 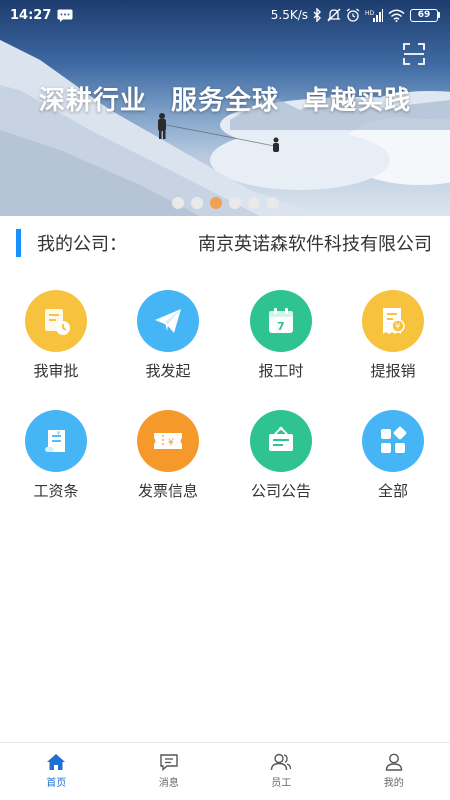 What do you see at coordinates (393, 371) in the screenshot?
I see `grid-label: 提报销` at bounding box center [393, 371].